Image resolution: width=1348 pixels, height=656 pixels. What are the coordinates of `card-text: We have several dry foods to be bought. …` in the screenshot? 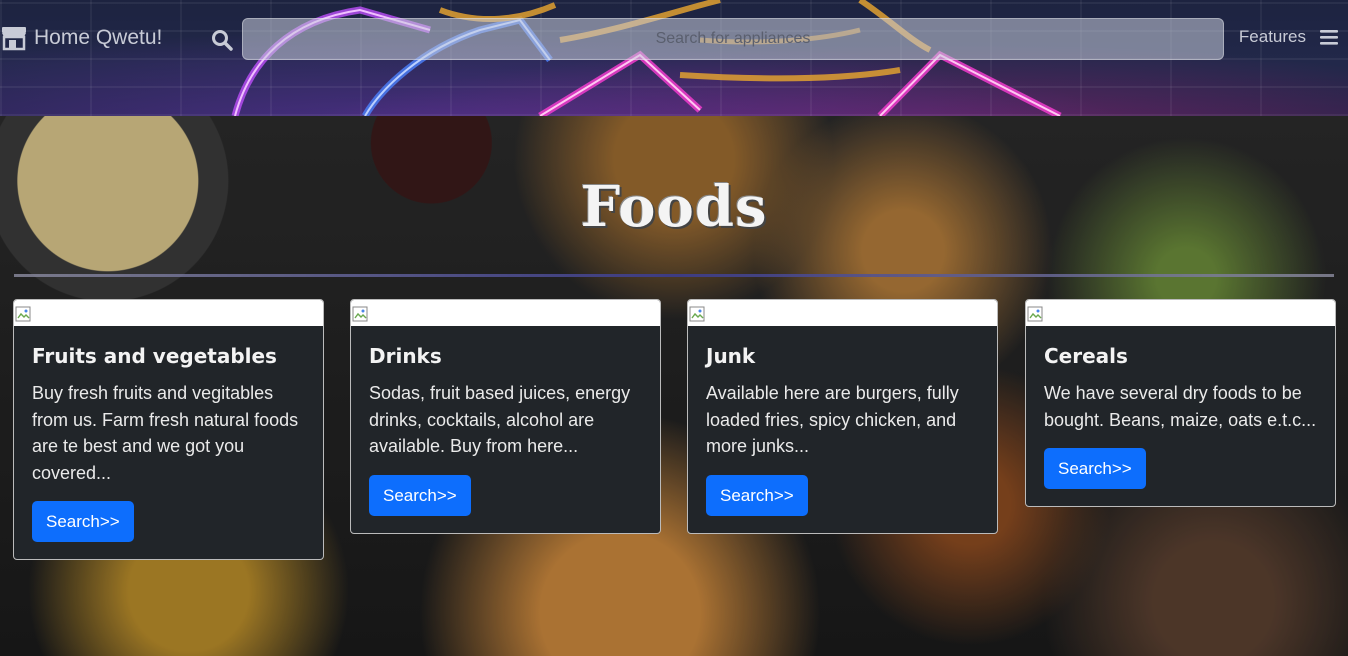 It's located at (1180, 406).